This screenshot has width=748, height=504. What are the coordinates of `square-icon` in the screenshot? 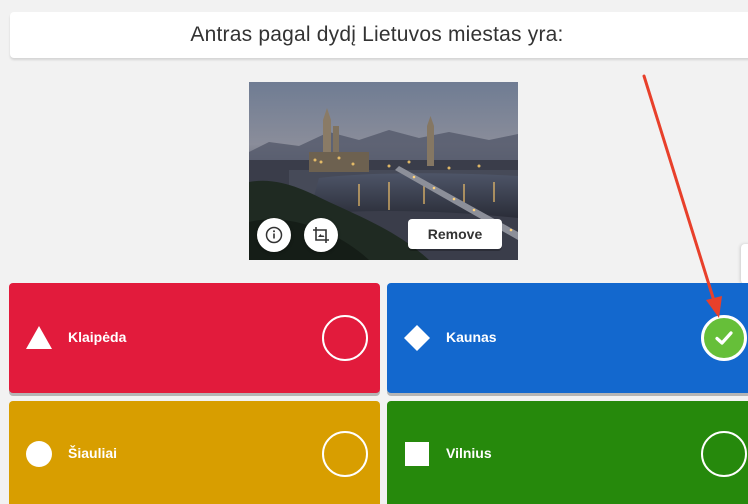 It's located at (417, 454).